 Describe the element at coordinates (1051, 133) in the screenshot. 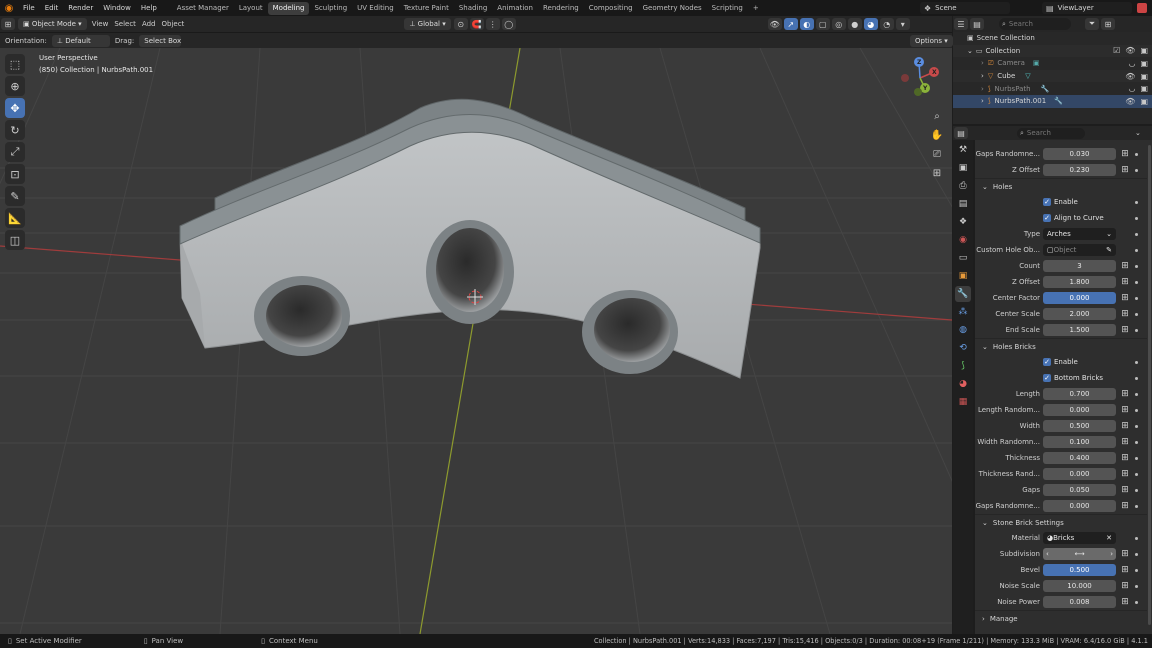

I see `properties-search-input: ⌕ Search` at that location.